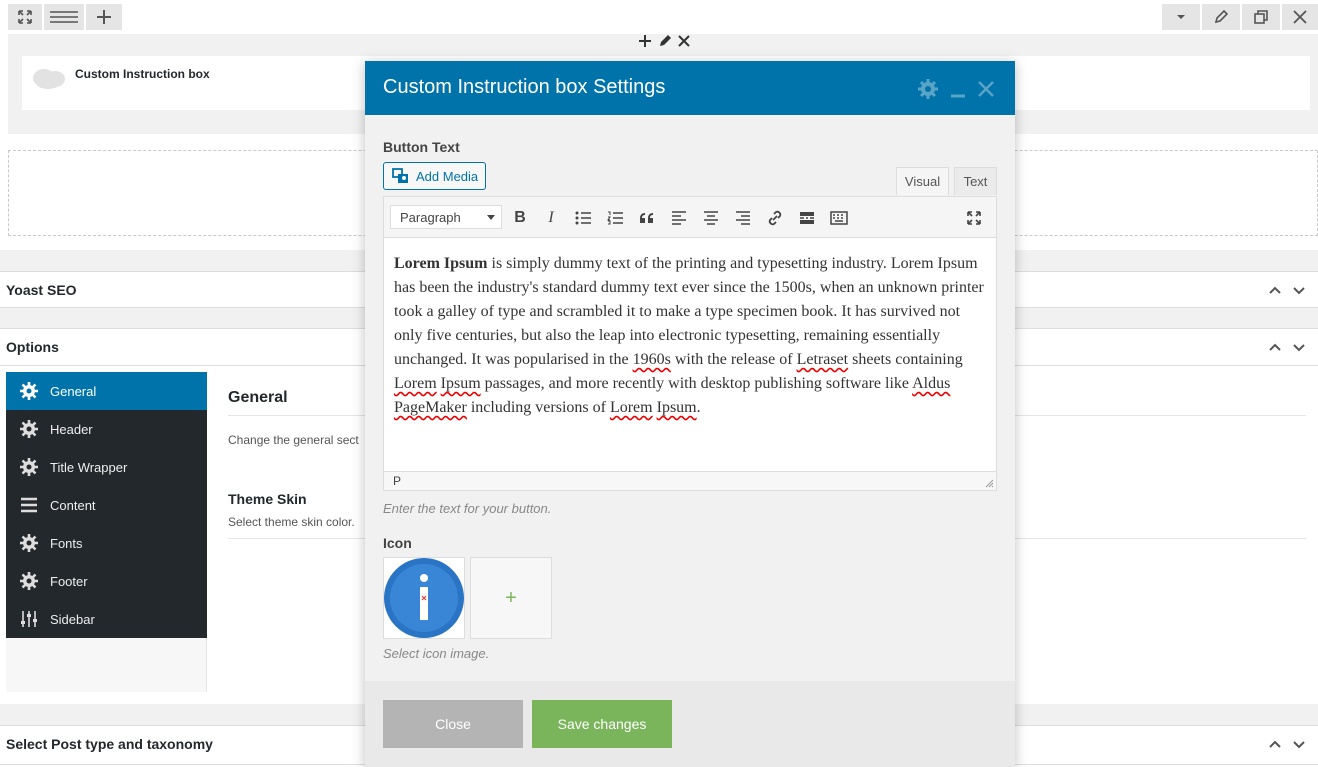 Image resolution: width=1318 pixels, height=767 pixels. I want to click on align-center-icon, so click(711, 218).